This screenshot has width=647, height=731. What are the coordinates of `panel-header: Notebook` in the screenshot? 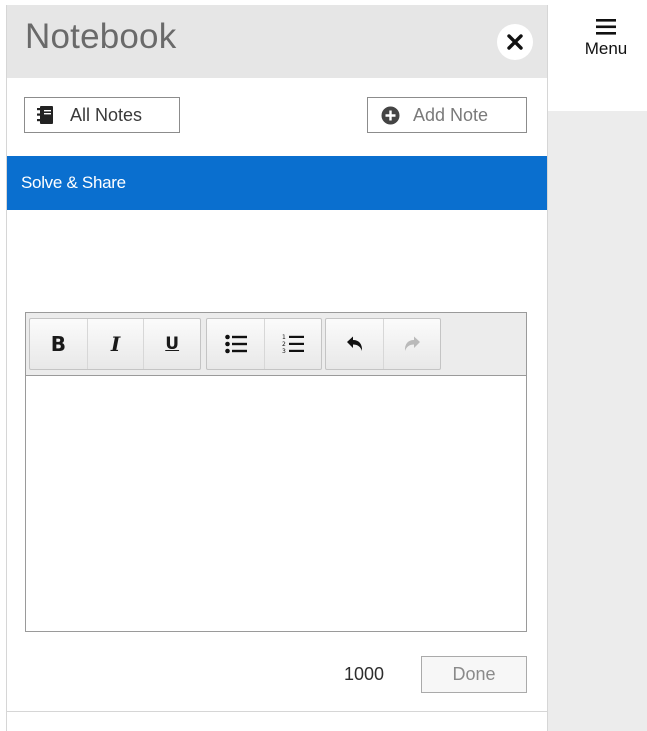 It's located at (277, 41).